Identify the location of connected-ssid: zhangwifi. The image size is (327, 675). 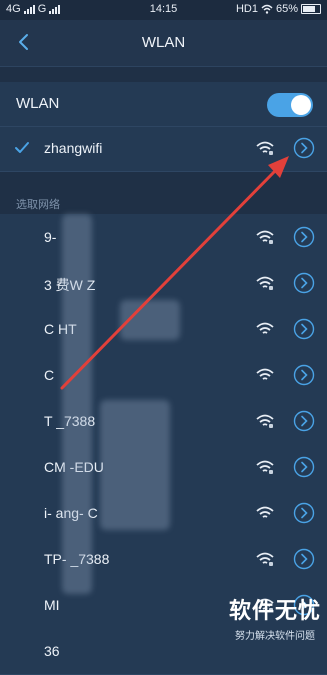
(73, 148).